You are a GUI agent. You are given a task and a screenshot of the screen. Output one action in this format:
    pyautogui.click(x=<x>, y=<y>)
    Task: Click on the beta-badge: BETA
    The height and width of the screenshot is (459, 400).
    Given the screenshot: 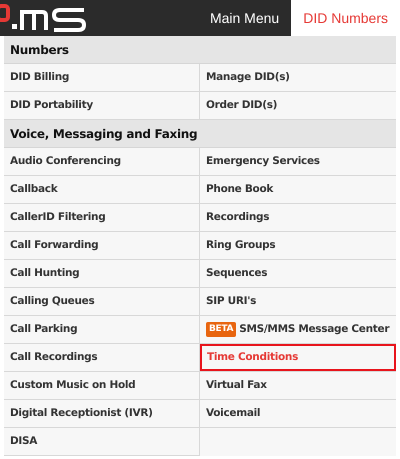 What is the action you would take?
    pyautogui.click(x=221, y=330)
    